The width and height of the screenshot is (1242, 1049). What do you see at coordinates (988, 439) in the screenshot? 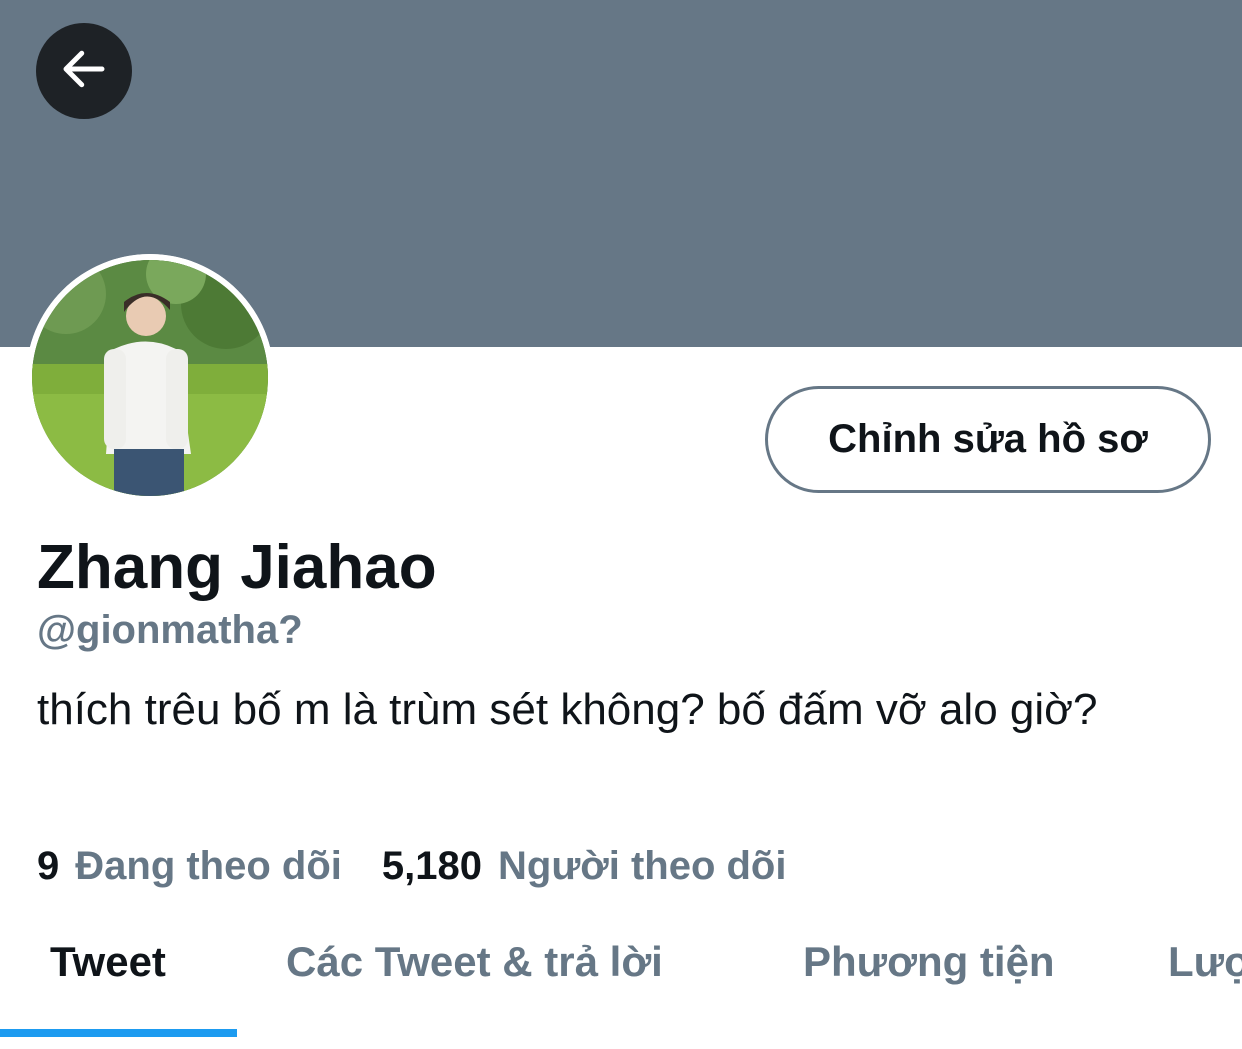
I see `edit-profile-button: Chỉnh sửa hồ sơ` at bounding box center [988, 439].